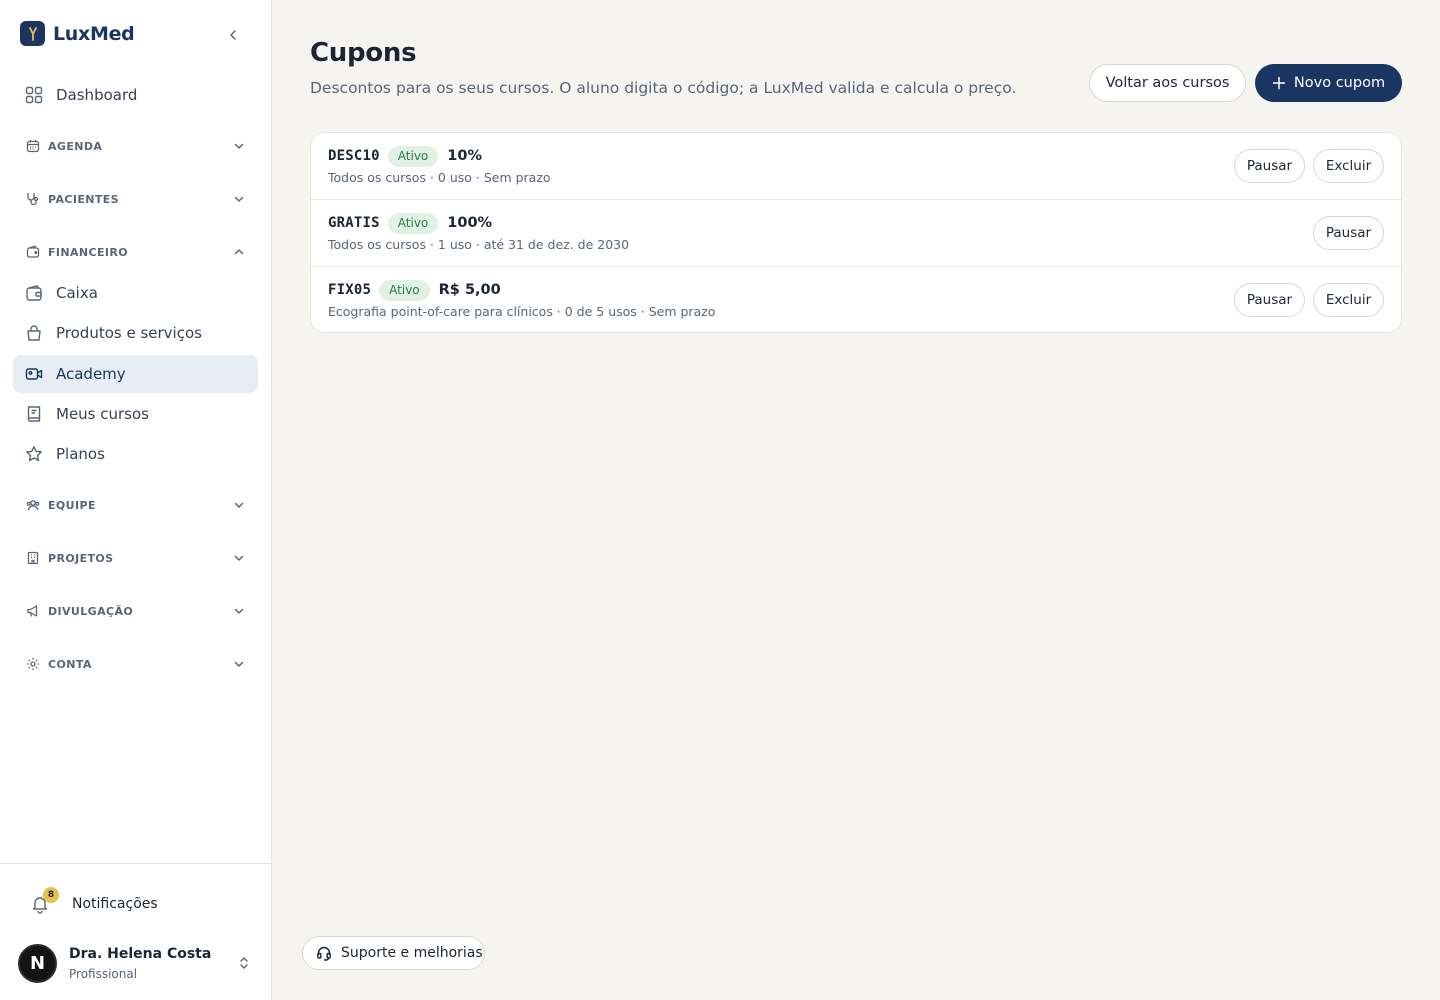 This screenshot has height=1000, width=1440. I want to click on back-to-courses-label: Voltar aos cursos, so click(1167, 83).